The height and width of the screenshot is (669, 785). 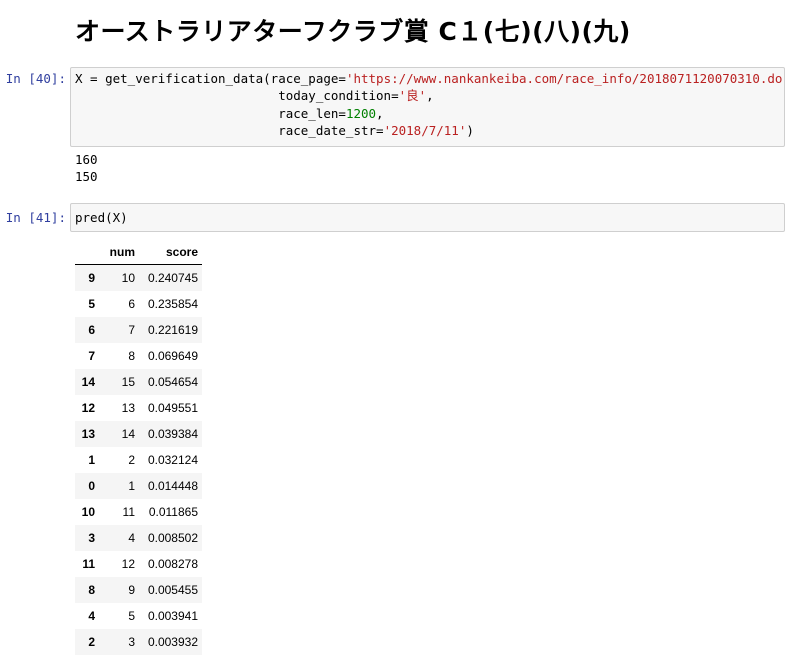 I want to click on row-index: 9, so click(x=91, y=278).